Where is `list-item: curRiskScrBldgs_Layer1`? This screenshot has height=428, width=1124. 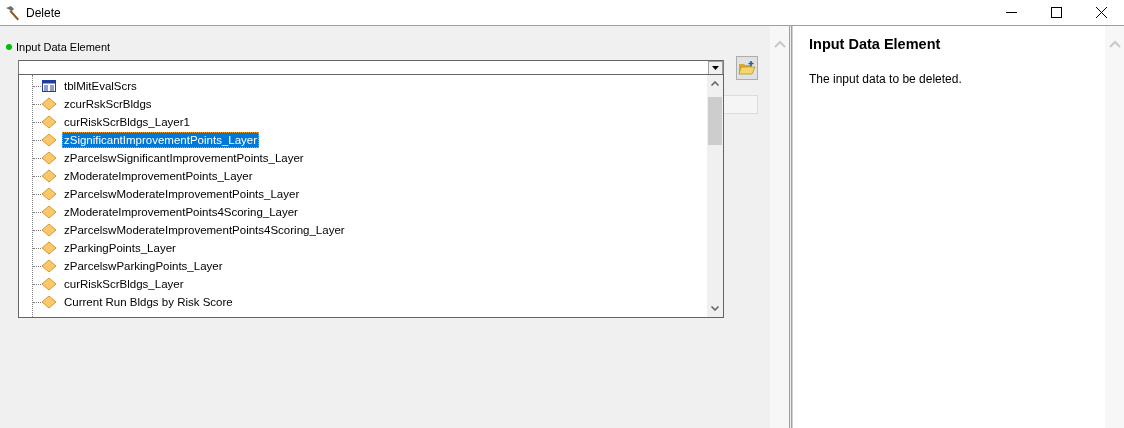 list-item: curRiskScrBldgs_Layer1 is located at coordinates (127, 122).